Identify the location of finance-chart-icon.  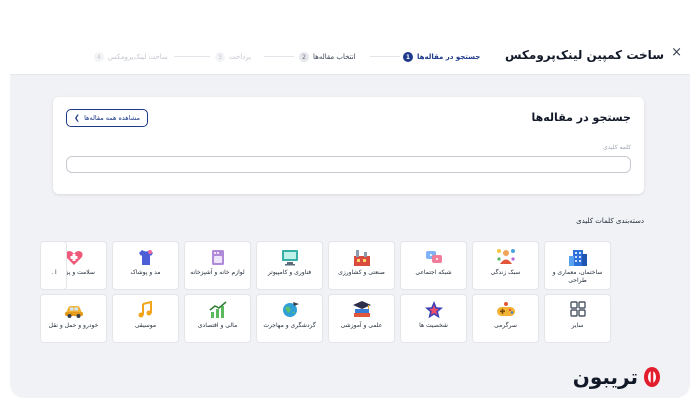
(217, 309).